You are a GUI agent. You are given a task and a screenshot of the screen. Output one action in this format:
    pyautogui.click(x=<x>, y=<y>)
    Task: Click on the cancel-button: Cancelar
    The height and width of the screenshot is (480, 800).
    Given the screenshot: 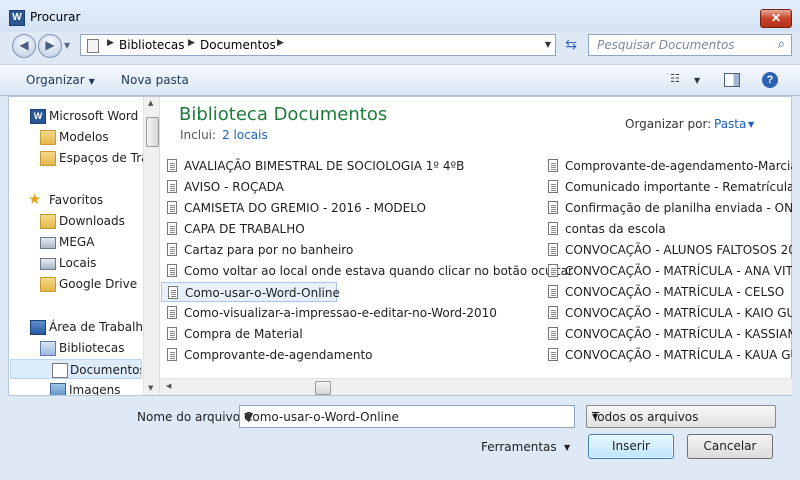 What is the action you would take?
    pyautogui.click(x=730, y=446)
    